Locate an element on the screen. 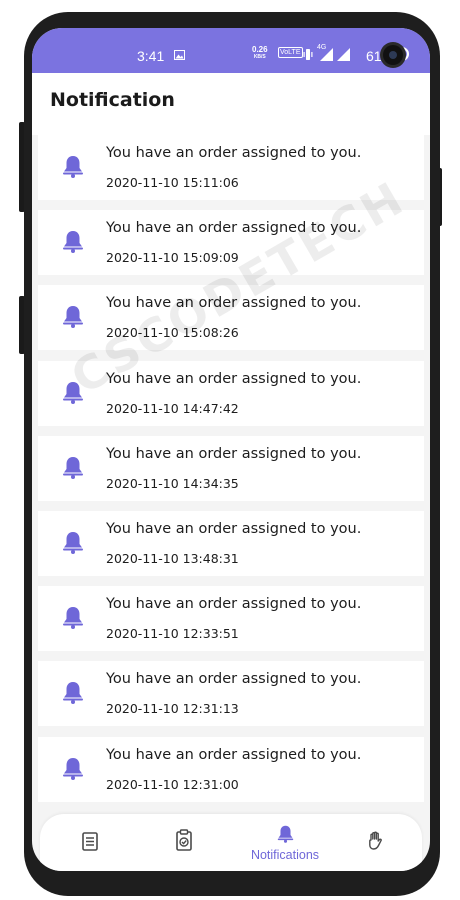  nav-orders is located at coordinates (90, 842).